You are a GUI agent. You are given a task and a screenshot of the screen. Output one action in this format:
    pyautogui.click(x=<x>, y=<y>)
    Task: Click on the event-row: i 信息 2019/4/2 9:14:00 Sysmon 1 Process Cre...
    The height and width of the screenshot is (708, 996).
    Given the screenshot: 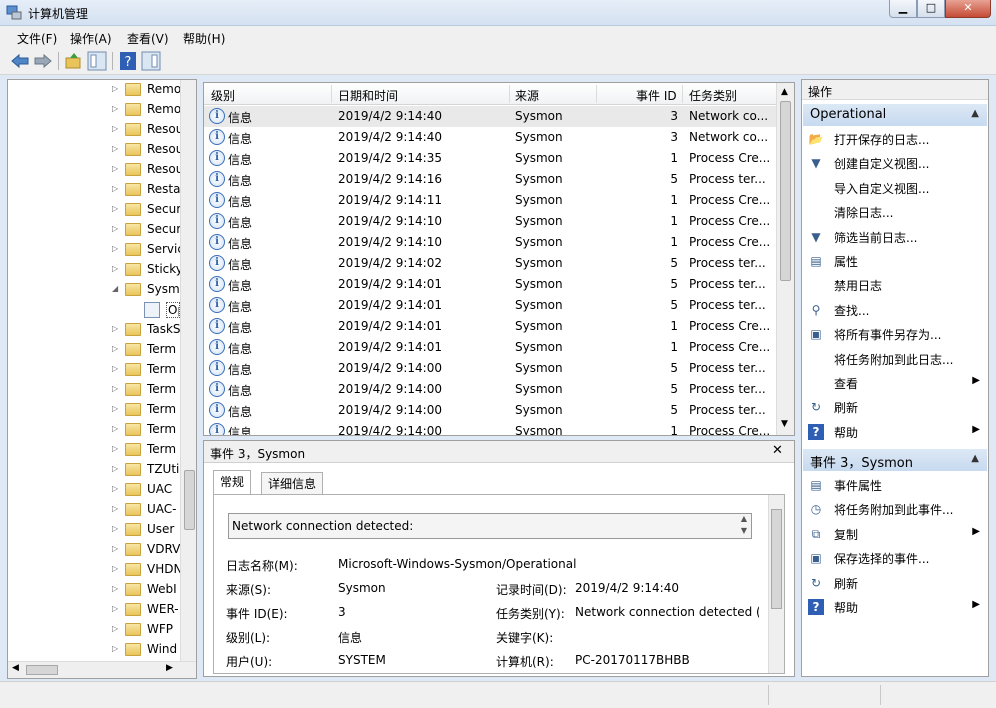 What is the action you would take?
    pyautogui.click(x=490, y=428)
    